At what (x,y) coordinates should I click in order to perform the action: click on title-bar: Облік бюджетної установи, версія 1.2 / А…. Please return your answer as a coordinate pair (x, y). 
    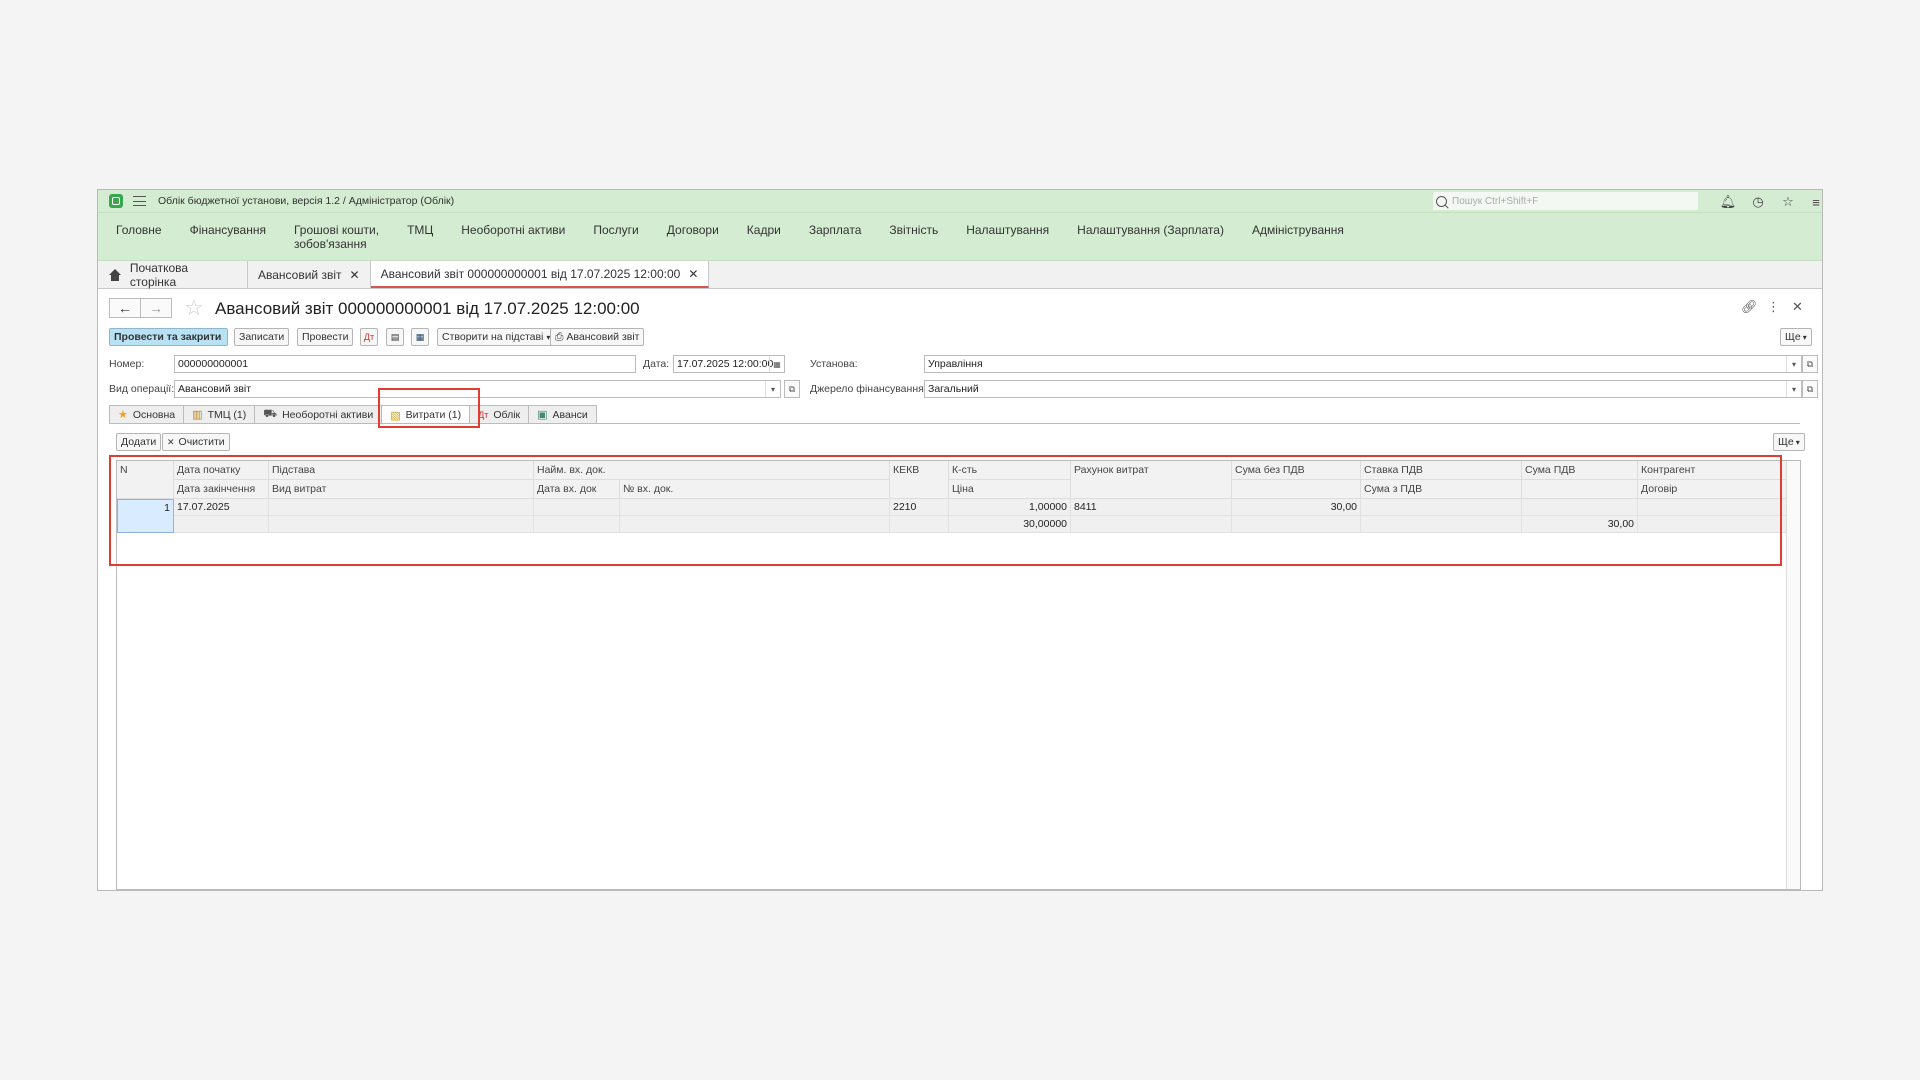
    Looking at the image, I should click on (960, 201).